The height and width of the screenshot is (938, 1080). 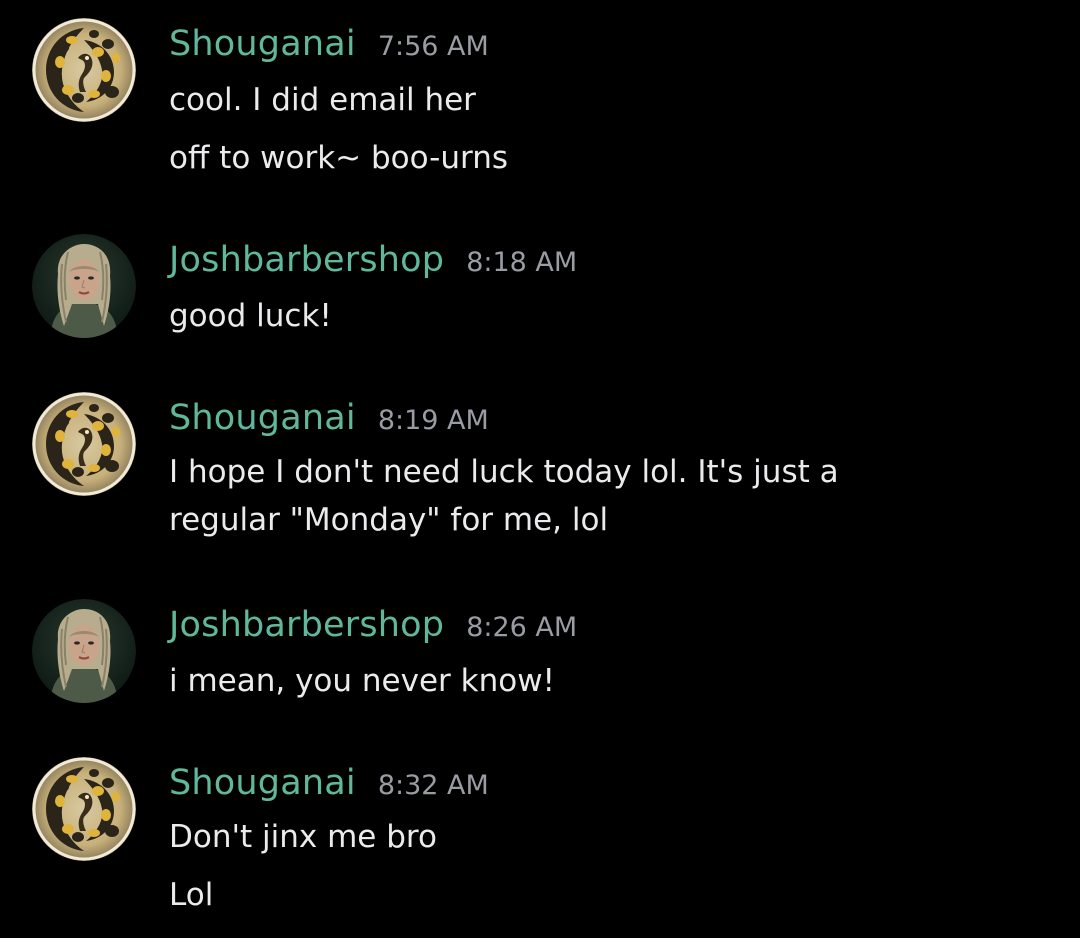 What do you see at coordinates (522, 627) in the screenshot?
I see `timestamp: 8:26 AM` at bounding box center [522, 627].